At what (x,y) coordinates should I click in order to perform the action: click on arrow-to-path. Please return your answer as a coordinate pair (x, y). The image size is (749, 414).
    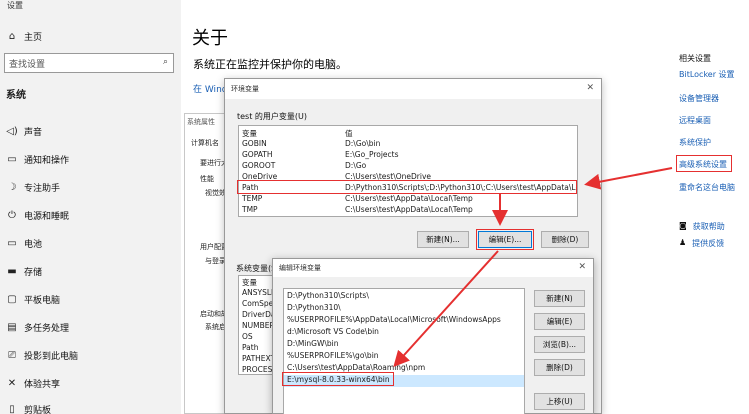
    Looking at the image, I should click on (628, 178).